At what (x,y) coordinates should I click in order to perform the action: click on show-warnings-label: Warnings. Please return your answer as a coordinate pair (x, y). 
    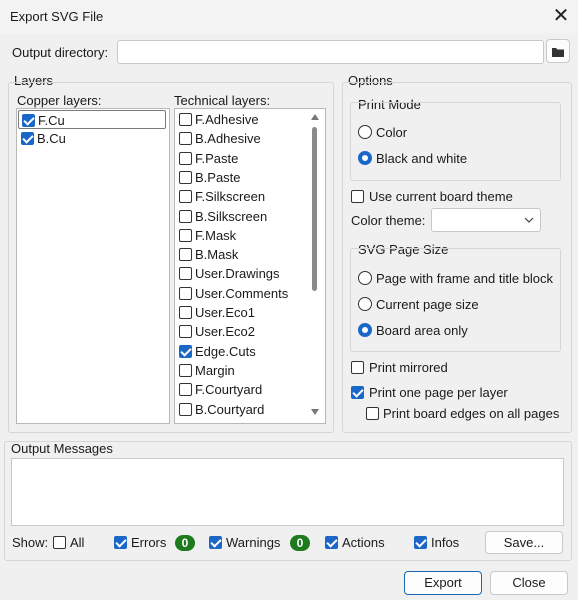
    Looking at the image, I should click on (253, 542).